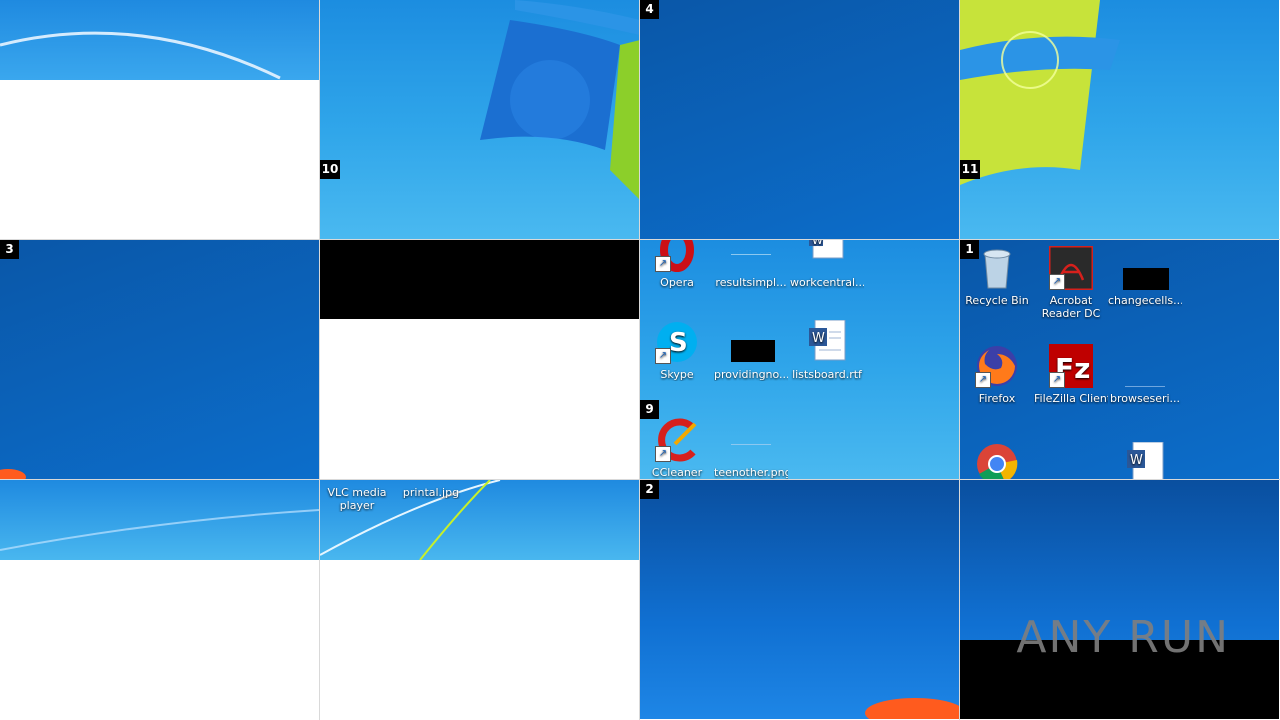  What do you see at coordinates (649, 489) in the screenshot?
I see `screen-number-badge: 2` at bounding box center [649, 489].